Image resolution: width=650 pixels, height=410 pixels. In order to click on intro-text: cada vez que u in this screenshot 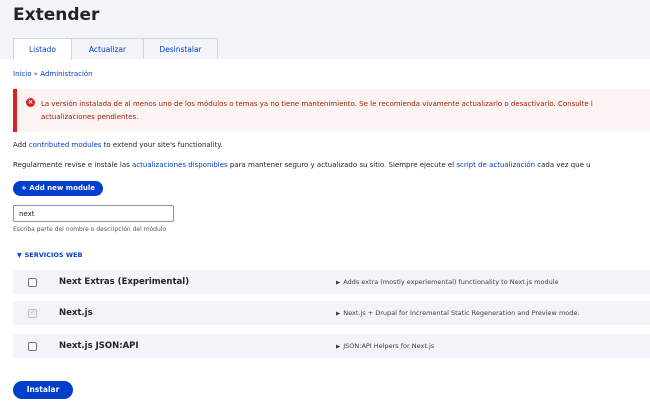, I will do `click(564, 165)`.